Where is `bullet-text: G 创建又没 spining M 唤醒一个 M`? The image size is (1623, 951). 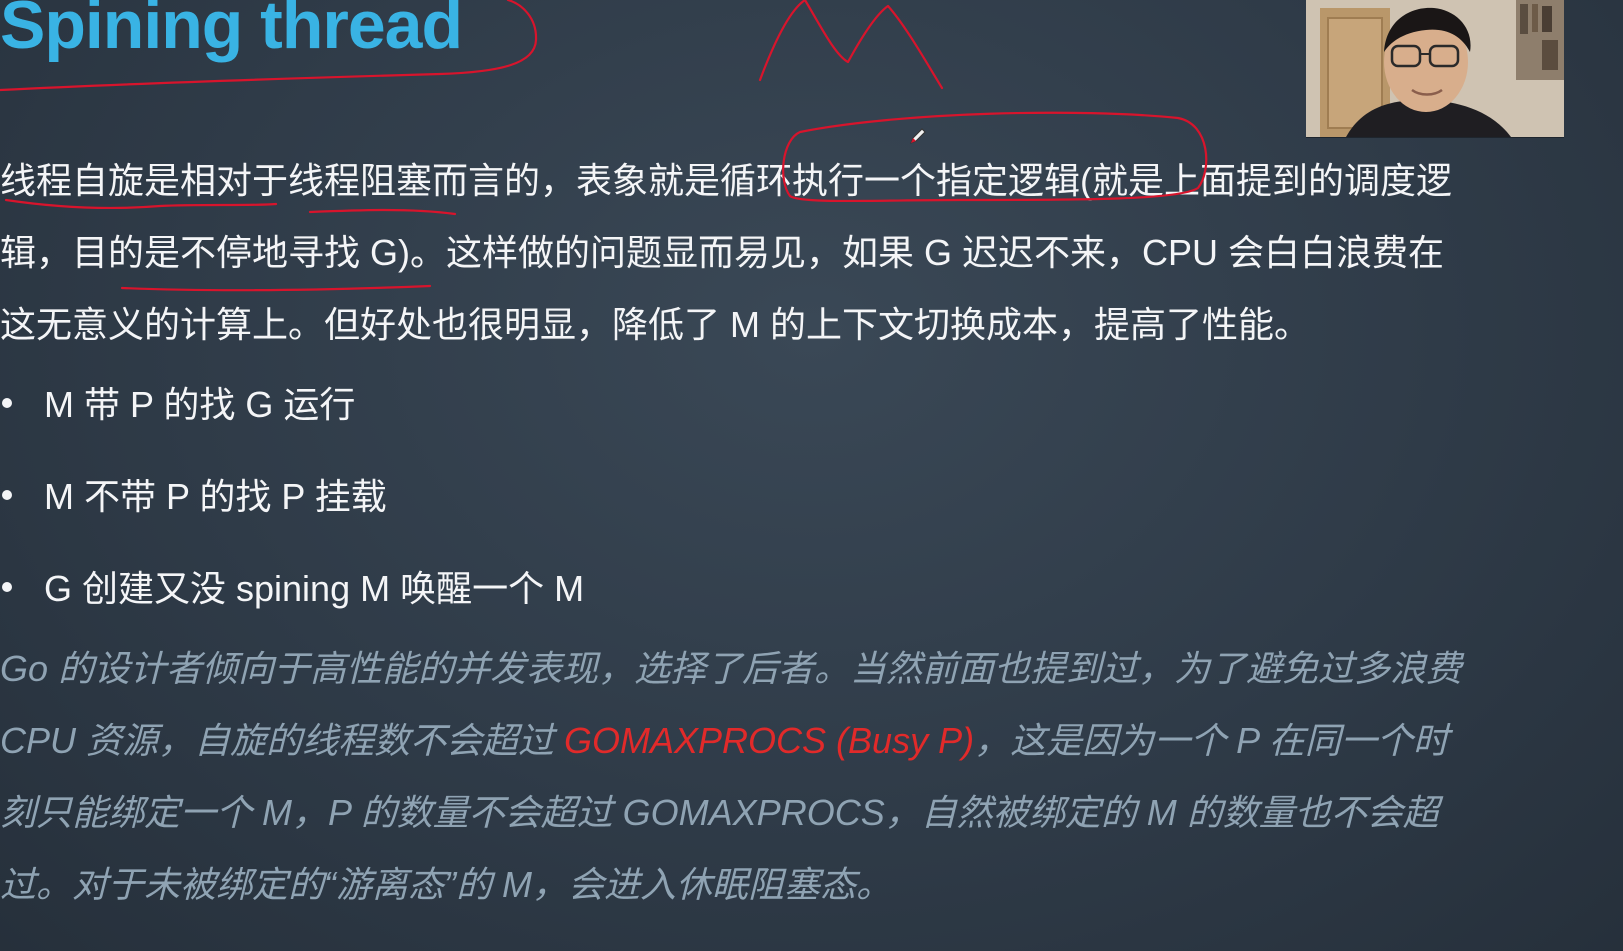 bullet-text: G 创建又没 spining M 唤醒一个 M is located at coordinates (314, 588).